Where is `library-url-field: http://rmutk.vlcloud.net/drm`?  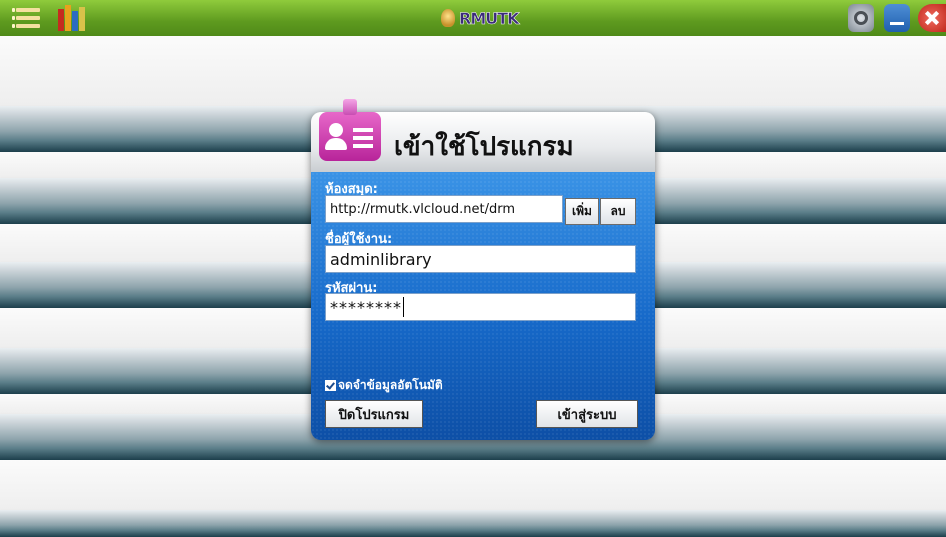
library-url-field: http://rmutk.vlcloud.net/drm is located at coordinates (444, 209).